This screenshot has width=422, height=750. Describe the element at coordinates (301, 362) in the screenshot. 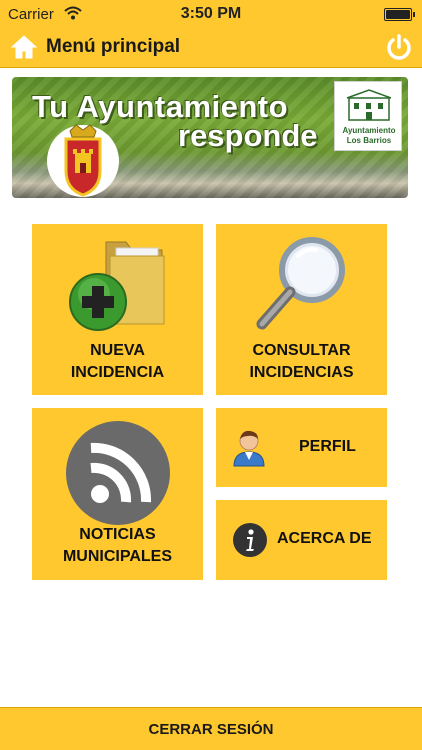

I see `consultar-incidencias-label: CONSULTAR INCIDENCIAS` at that location.